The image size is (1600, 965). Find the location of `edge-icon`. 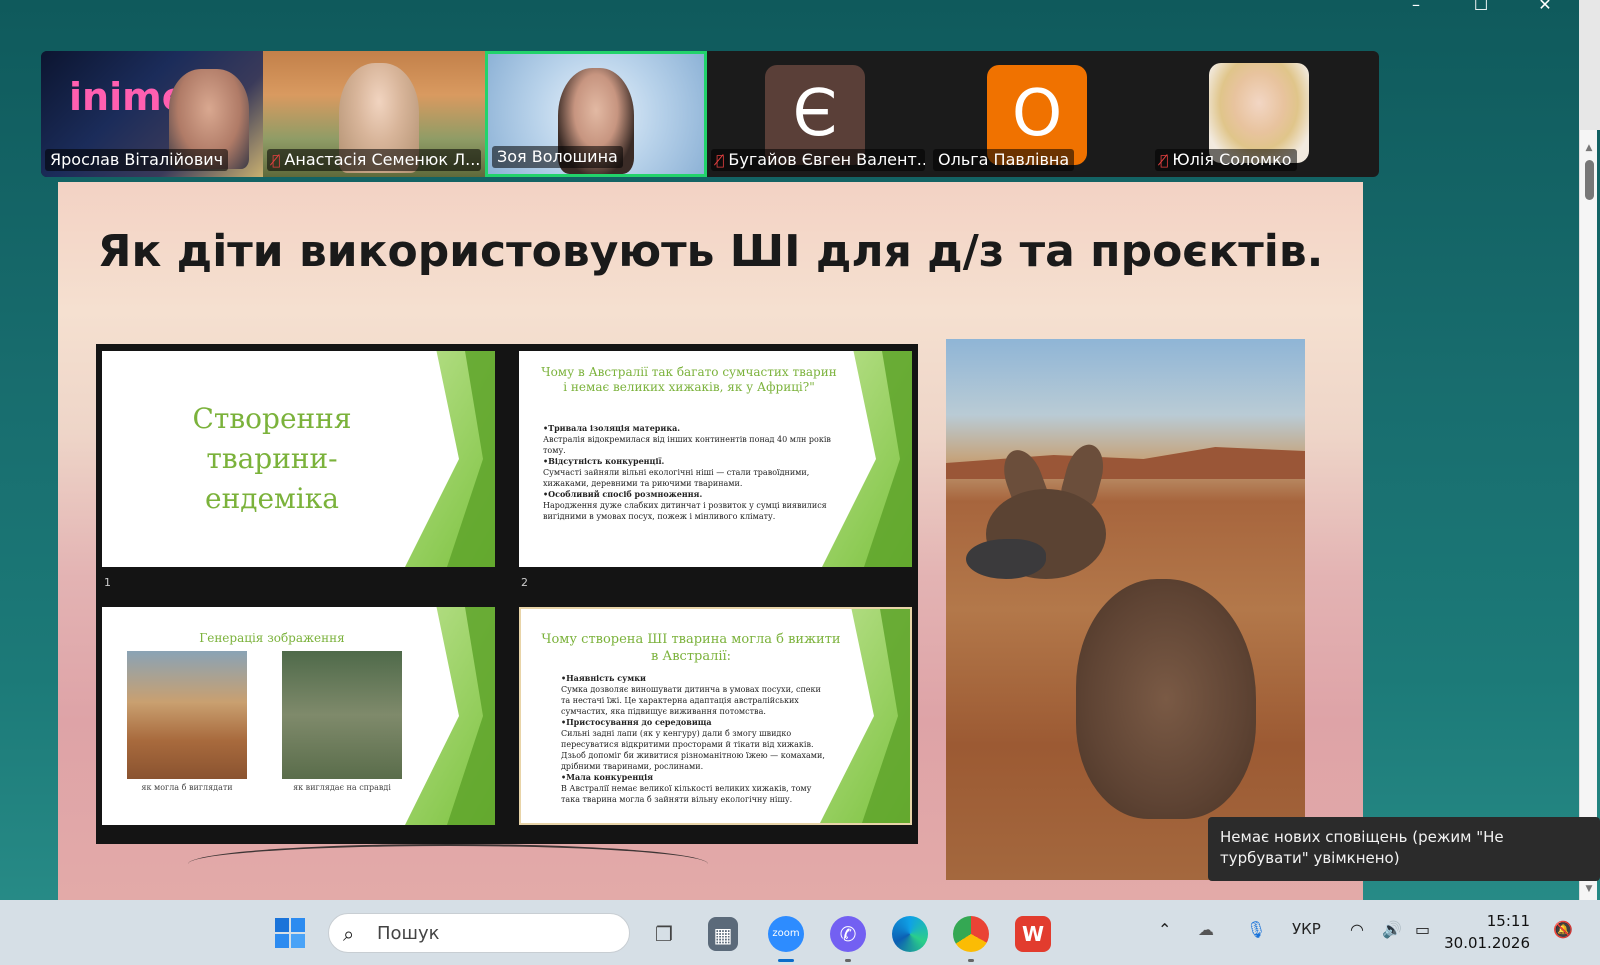

edge-icon is located at coordinates (910, 934).